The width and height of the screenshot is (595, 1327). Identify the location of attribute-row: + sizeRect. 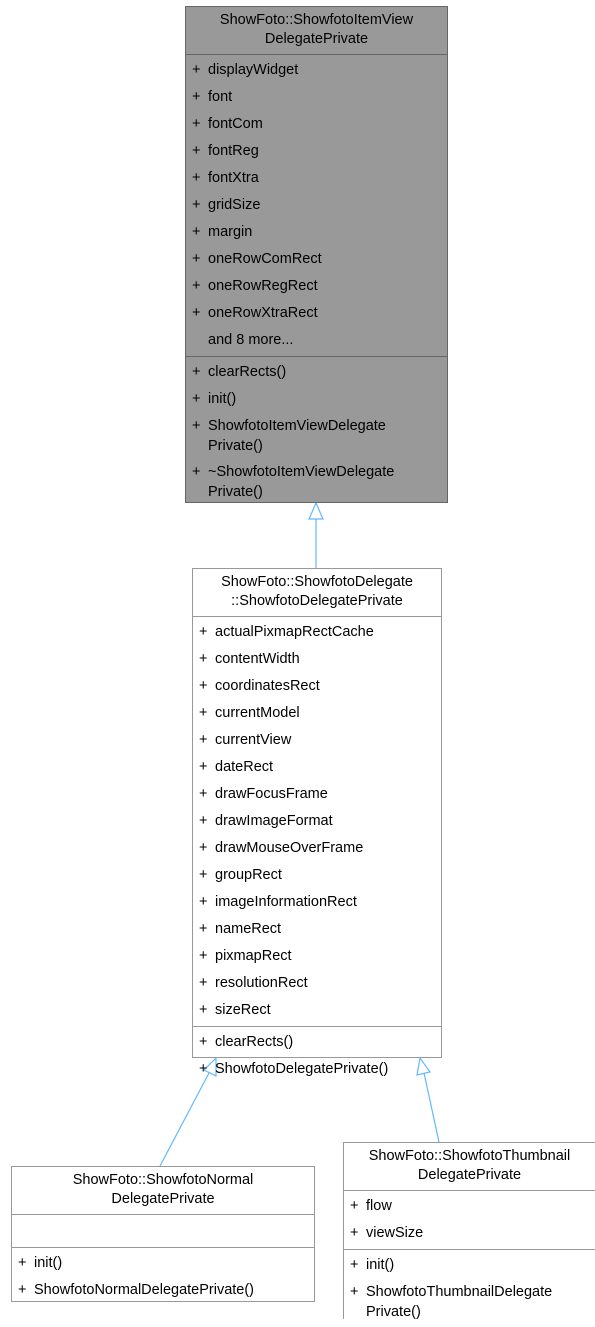
(317, 1010).